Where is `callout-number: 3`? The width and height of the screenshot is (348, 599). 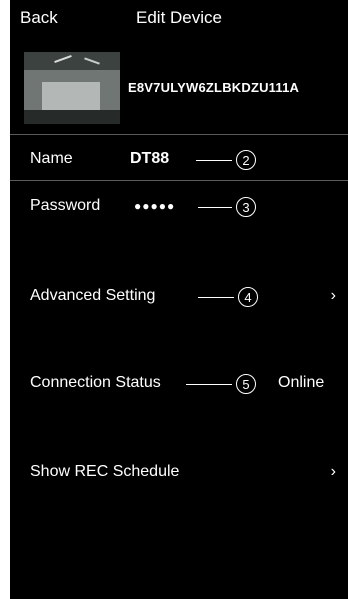 callout-number: 3 is located at coordinates (246, 207).